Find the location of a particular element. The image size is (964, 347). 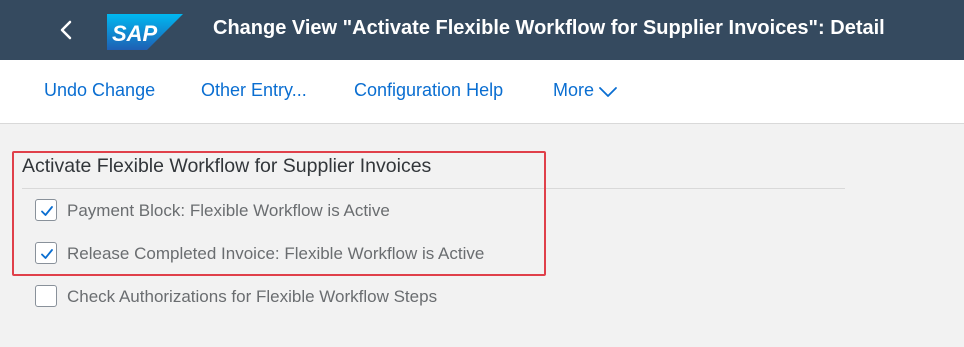

undo-change-button: Undo Change is located at coordinates (99, 90).